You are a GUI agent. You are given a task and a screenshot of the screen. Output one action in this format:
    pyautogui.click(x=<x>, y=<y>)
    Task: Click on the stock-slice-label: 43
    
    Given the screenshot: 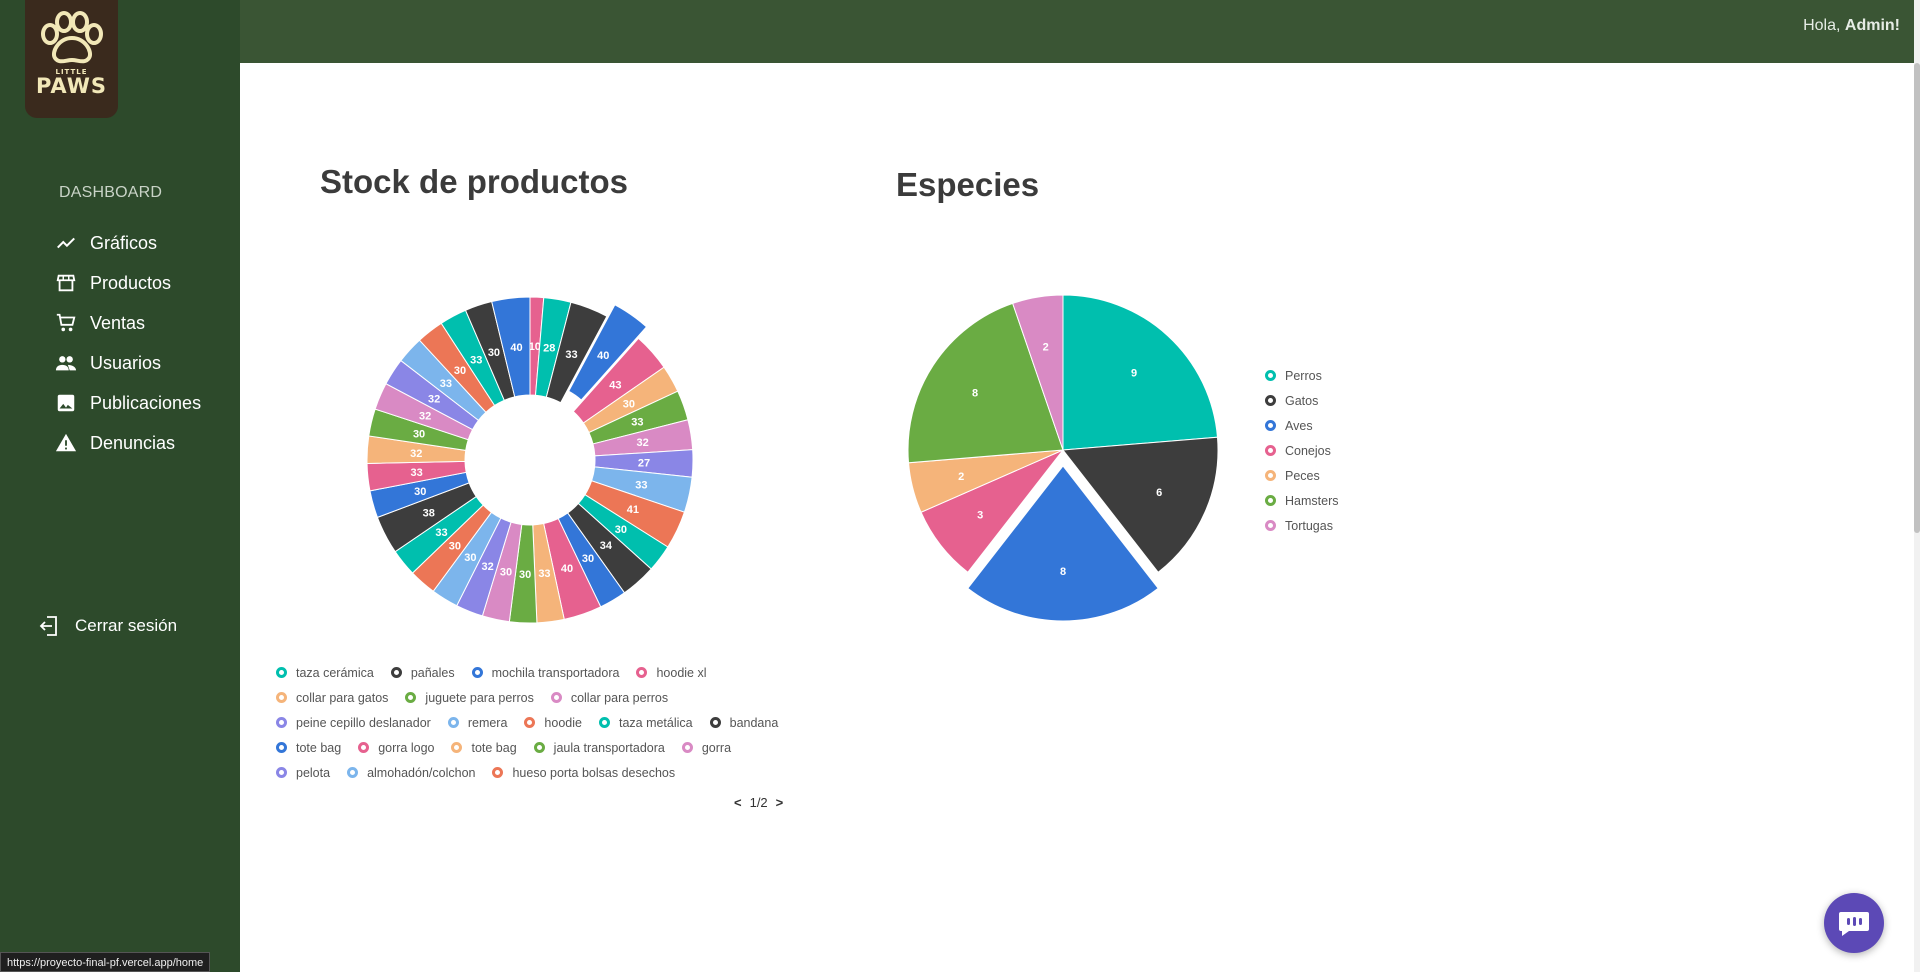 What is the action you would take?
    pyautogui.click(x=615, y=385)
    